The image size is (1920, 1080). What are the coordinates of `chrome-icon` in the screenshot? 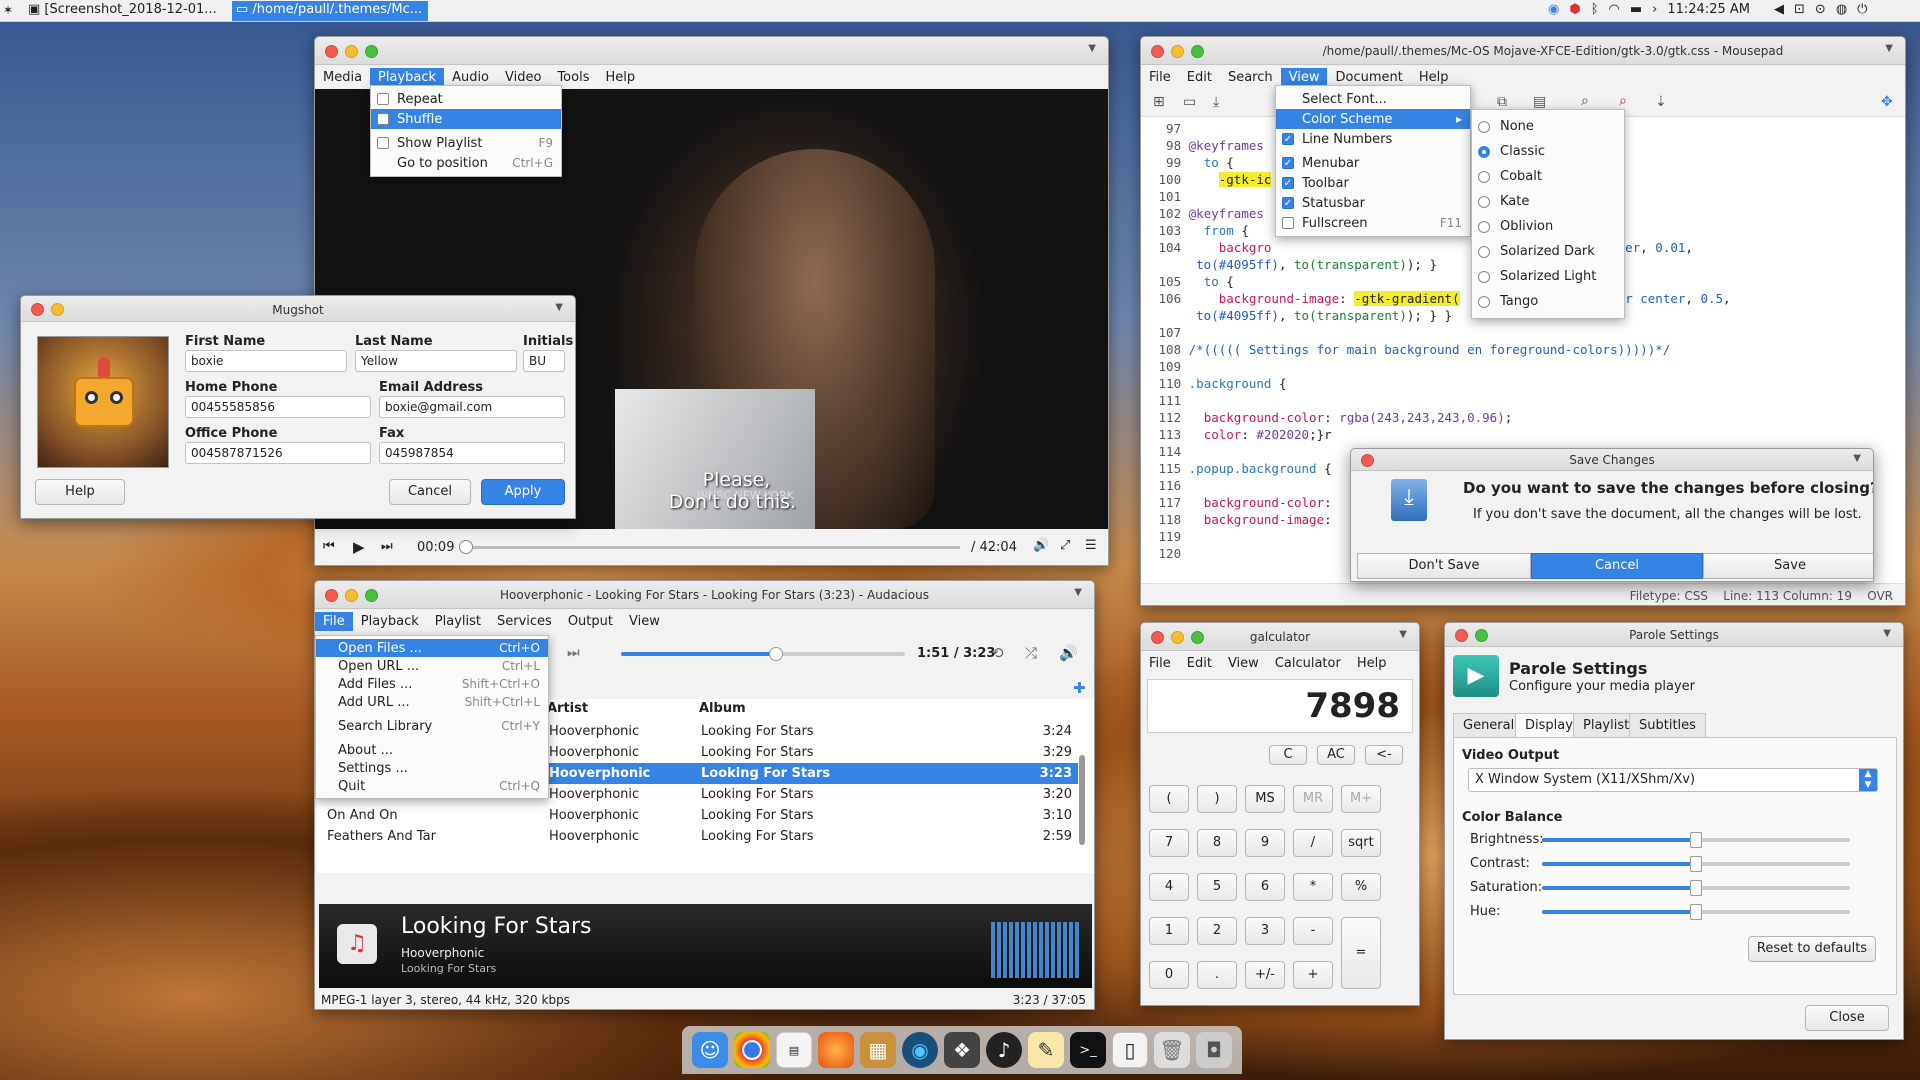 It's located at (752, 1050).